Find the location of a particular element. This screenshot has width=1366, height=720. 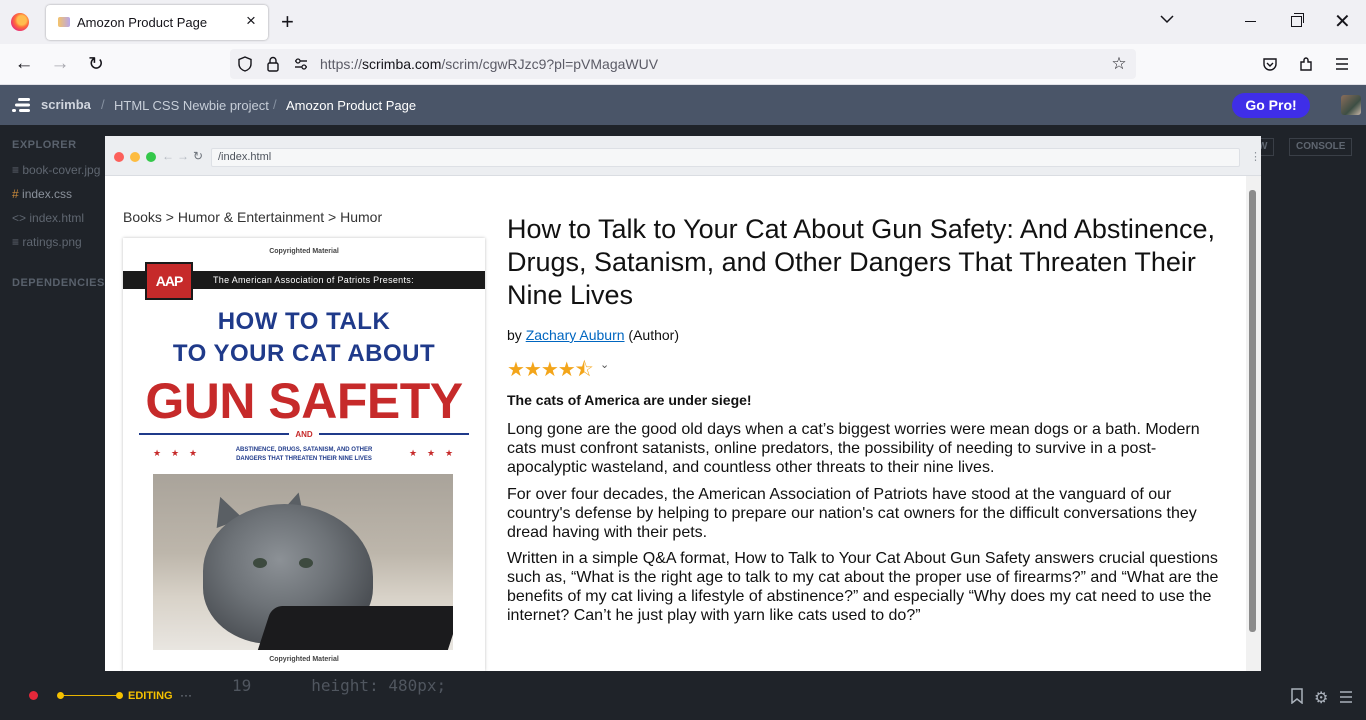

pistol-shape is located at coordinates (355, 628).